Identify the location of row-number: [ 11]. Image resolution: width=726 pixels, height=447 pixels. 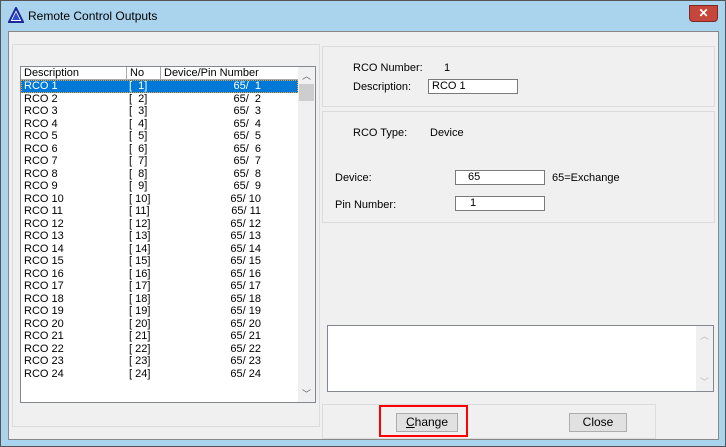
(139, 211).